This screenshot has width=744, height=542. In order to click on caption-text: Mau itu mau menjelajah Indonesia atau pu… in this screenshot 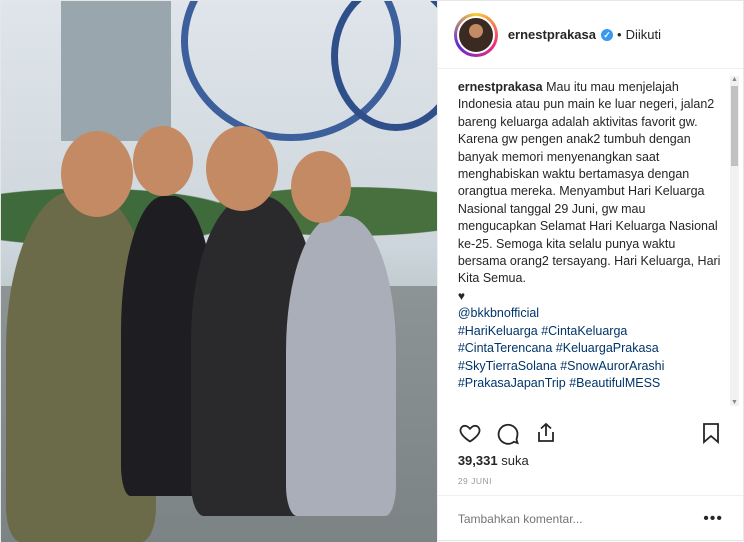, I will do `click(589, 183)`.